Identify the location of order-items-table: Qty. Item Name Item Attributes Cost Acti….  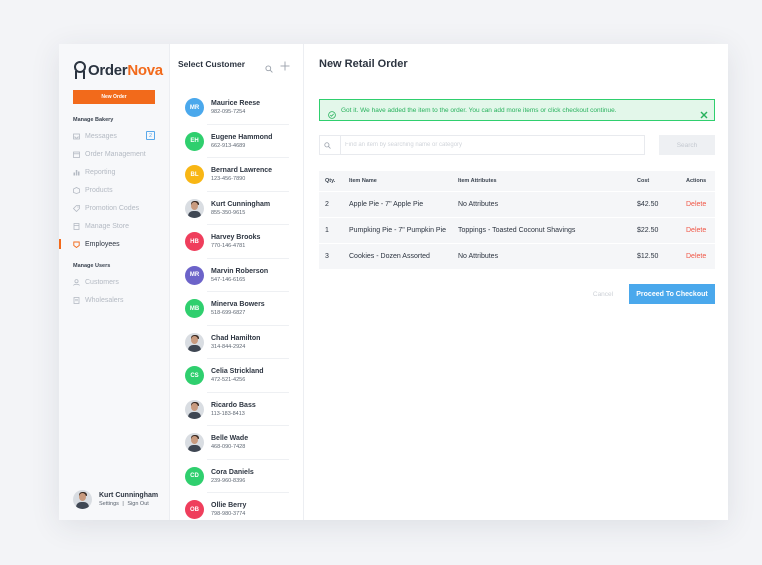
(517, 220).